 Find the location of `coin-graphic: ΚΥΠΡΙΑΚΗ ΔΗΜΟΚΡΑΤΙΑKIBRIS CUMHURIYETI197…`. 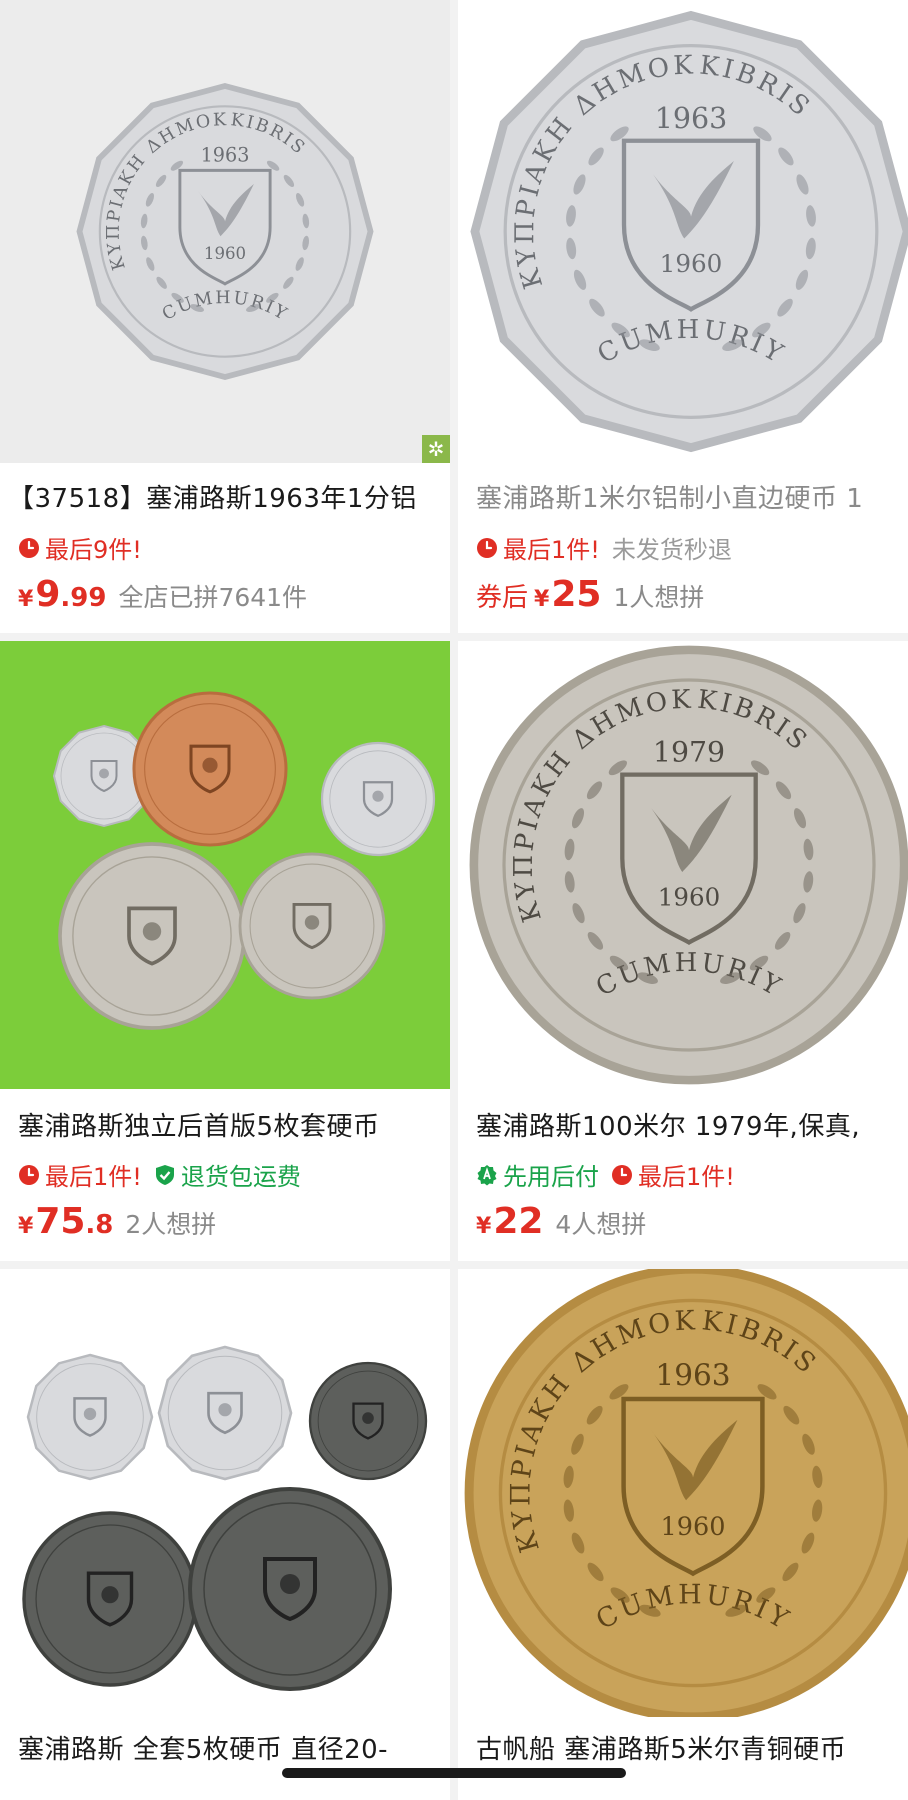

coin-graphic: ΚΥΠΡΙΑΚΗ ΔΗΜΟΚΡΑΤΙΑKIBRIS CUMHURIYETI197… is located at coordinates (683, 863).